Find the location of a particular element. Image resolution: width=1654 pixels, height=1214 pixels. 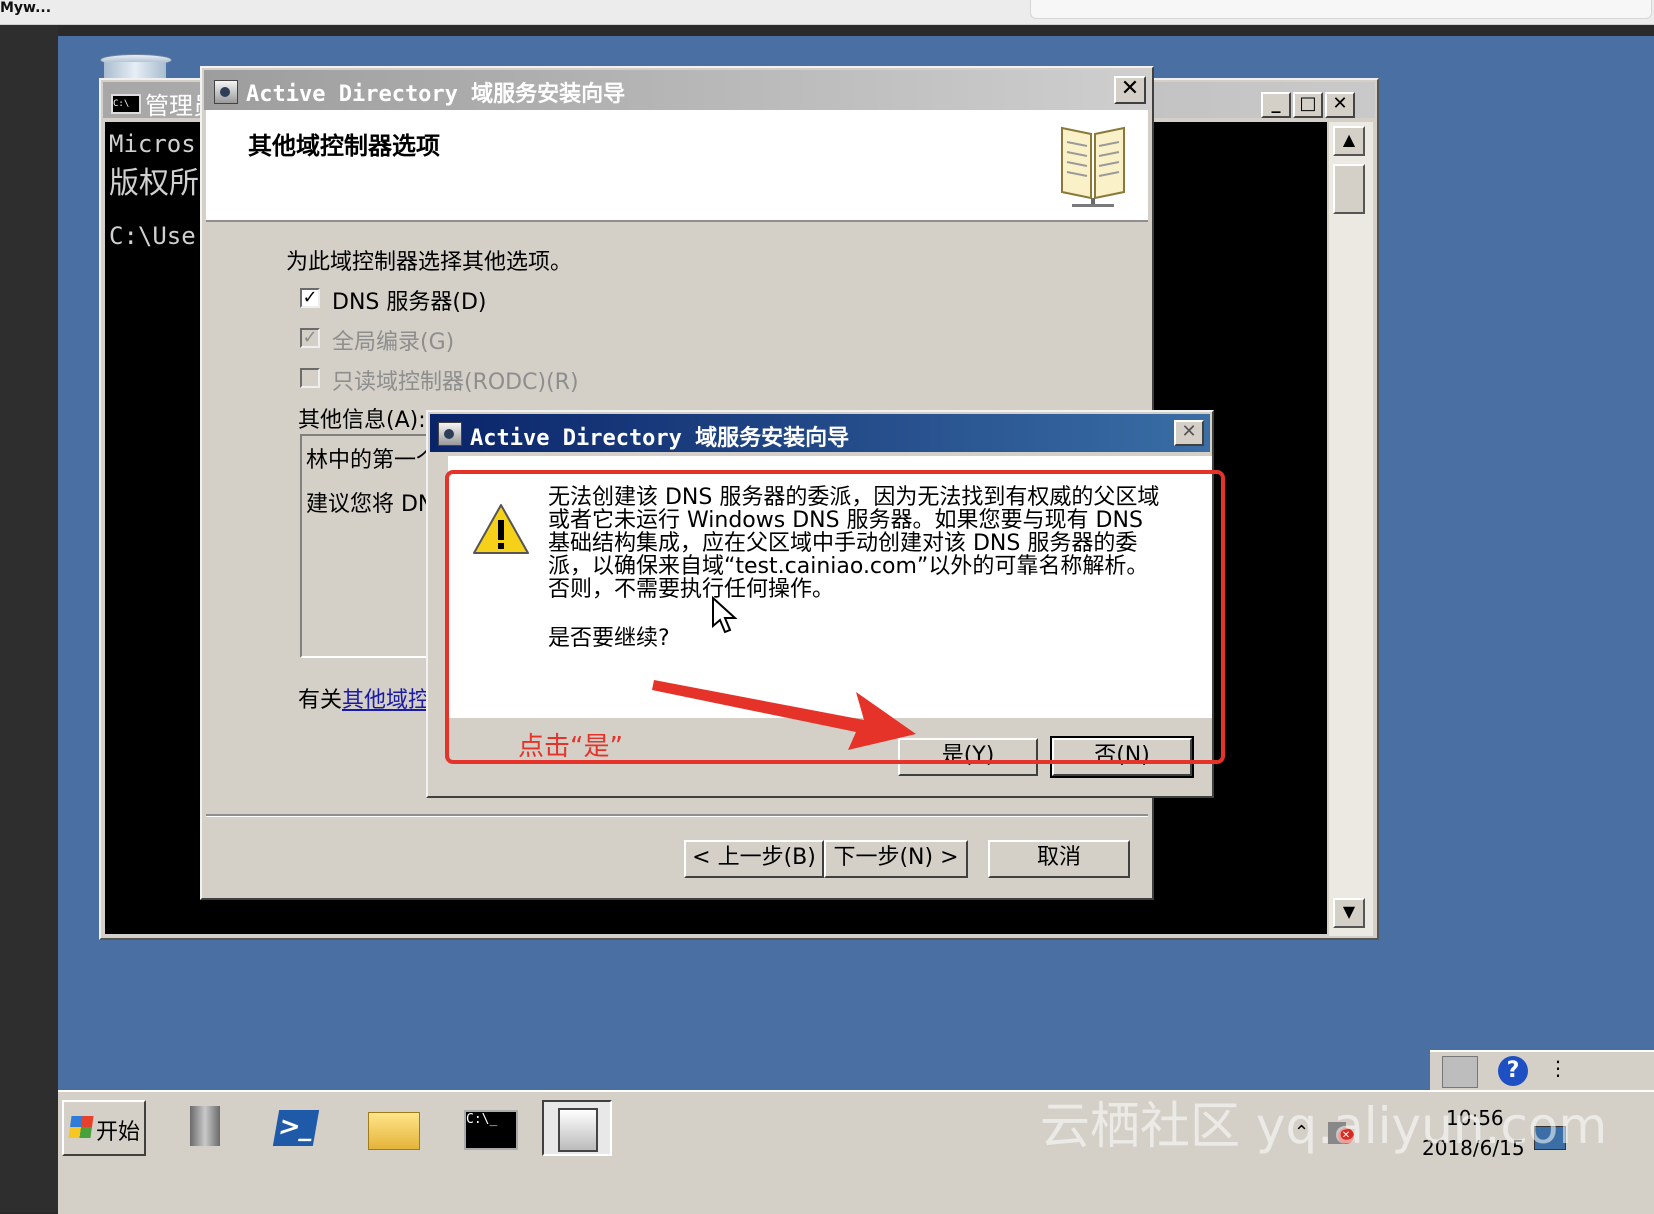

additional-info-label: 其他信息(A): is located at coordinates (362, 420).